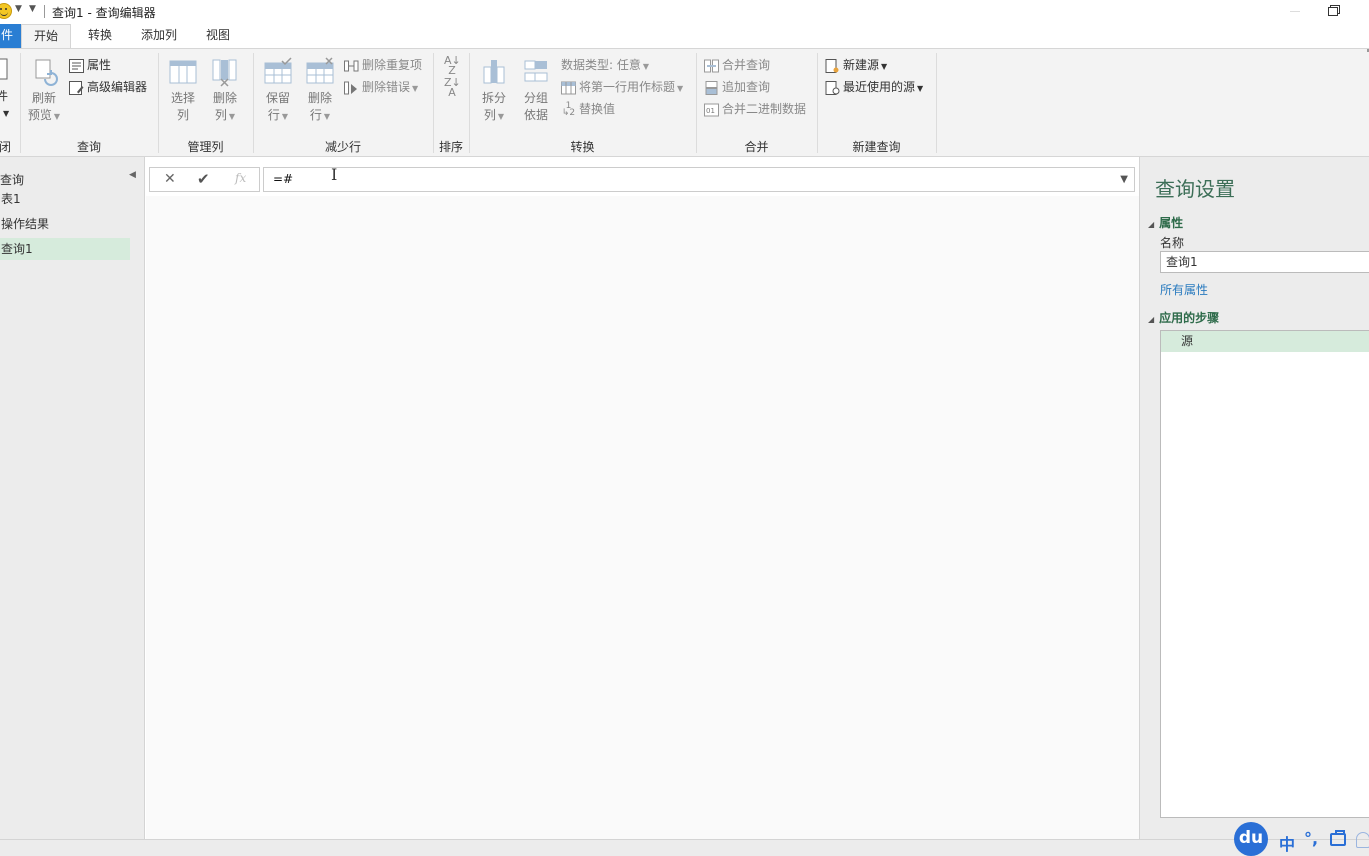  Describe the element at coordinates (76, 65) in the screenshot. I see `properties-icon` at that location.